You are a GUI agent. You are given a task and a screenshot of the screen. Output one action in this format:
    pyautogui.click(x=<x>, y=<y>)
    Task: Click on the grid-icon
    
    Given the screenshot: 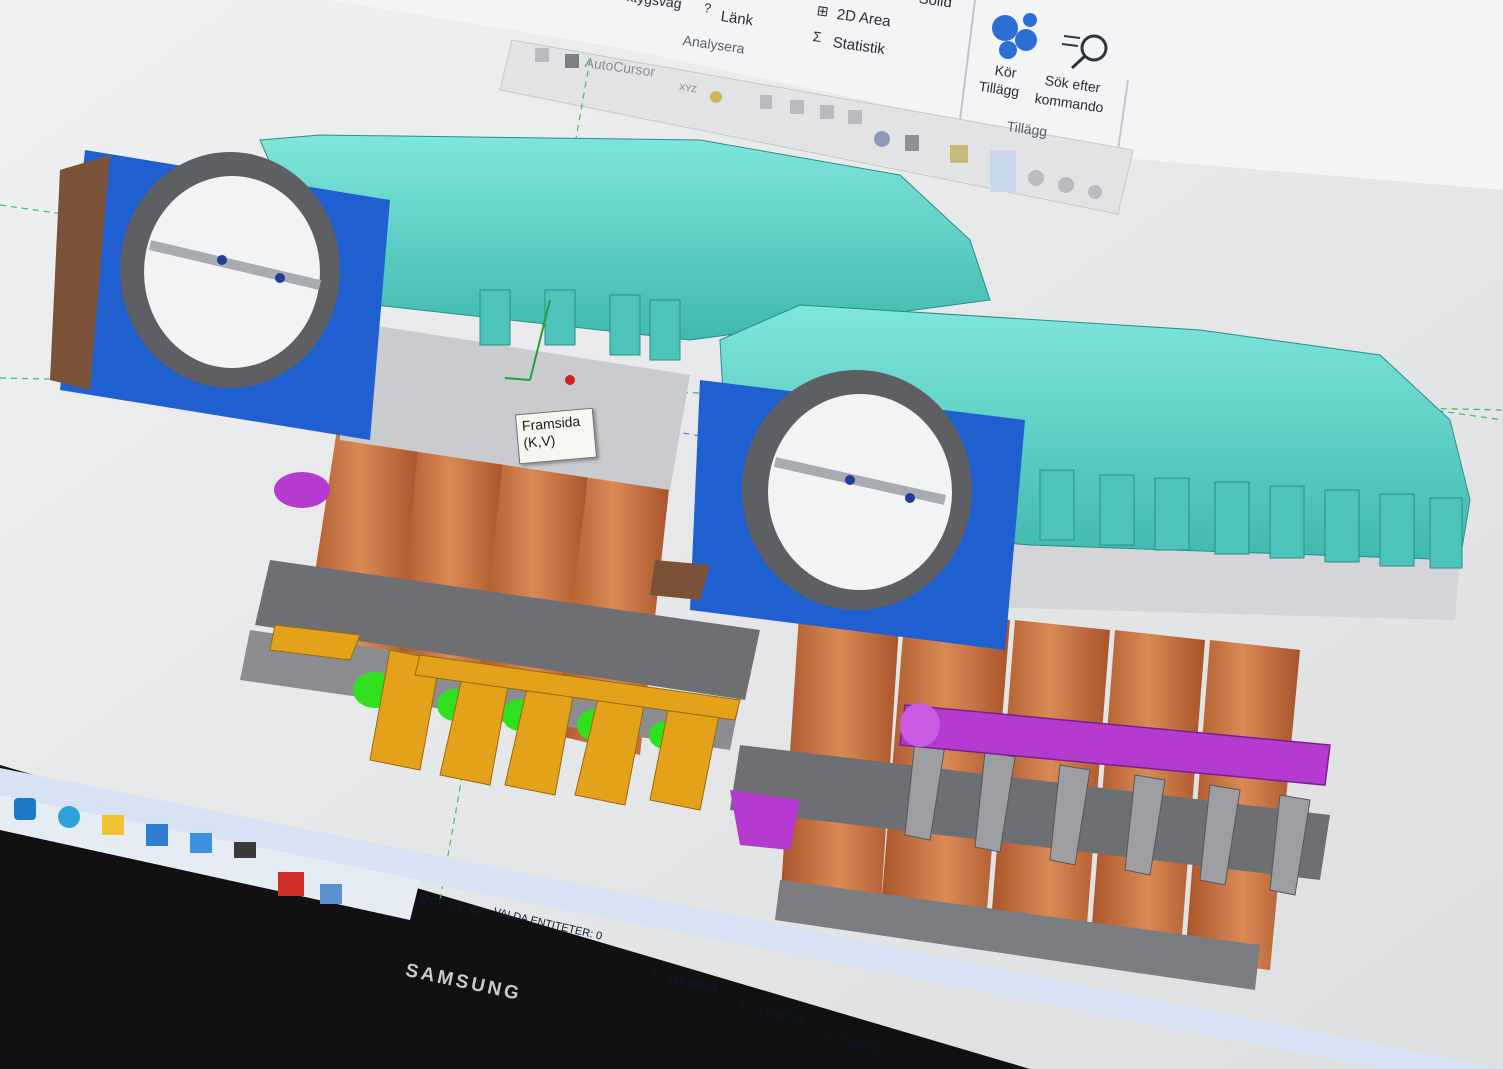 What is the action you would take?
    pyautogui.click(x=959, y=154)
    